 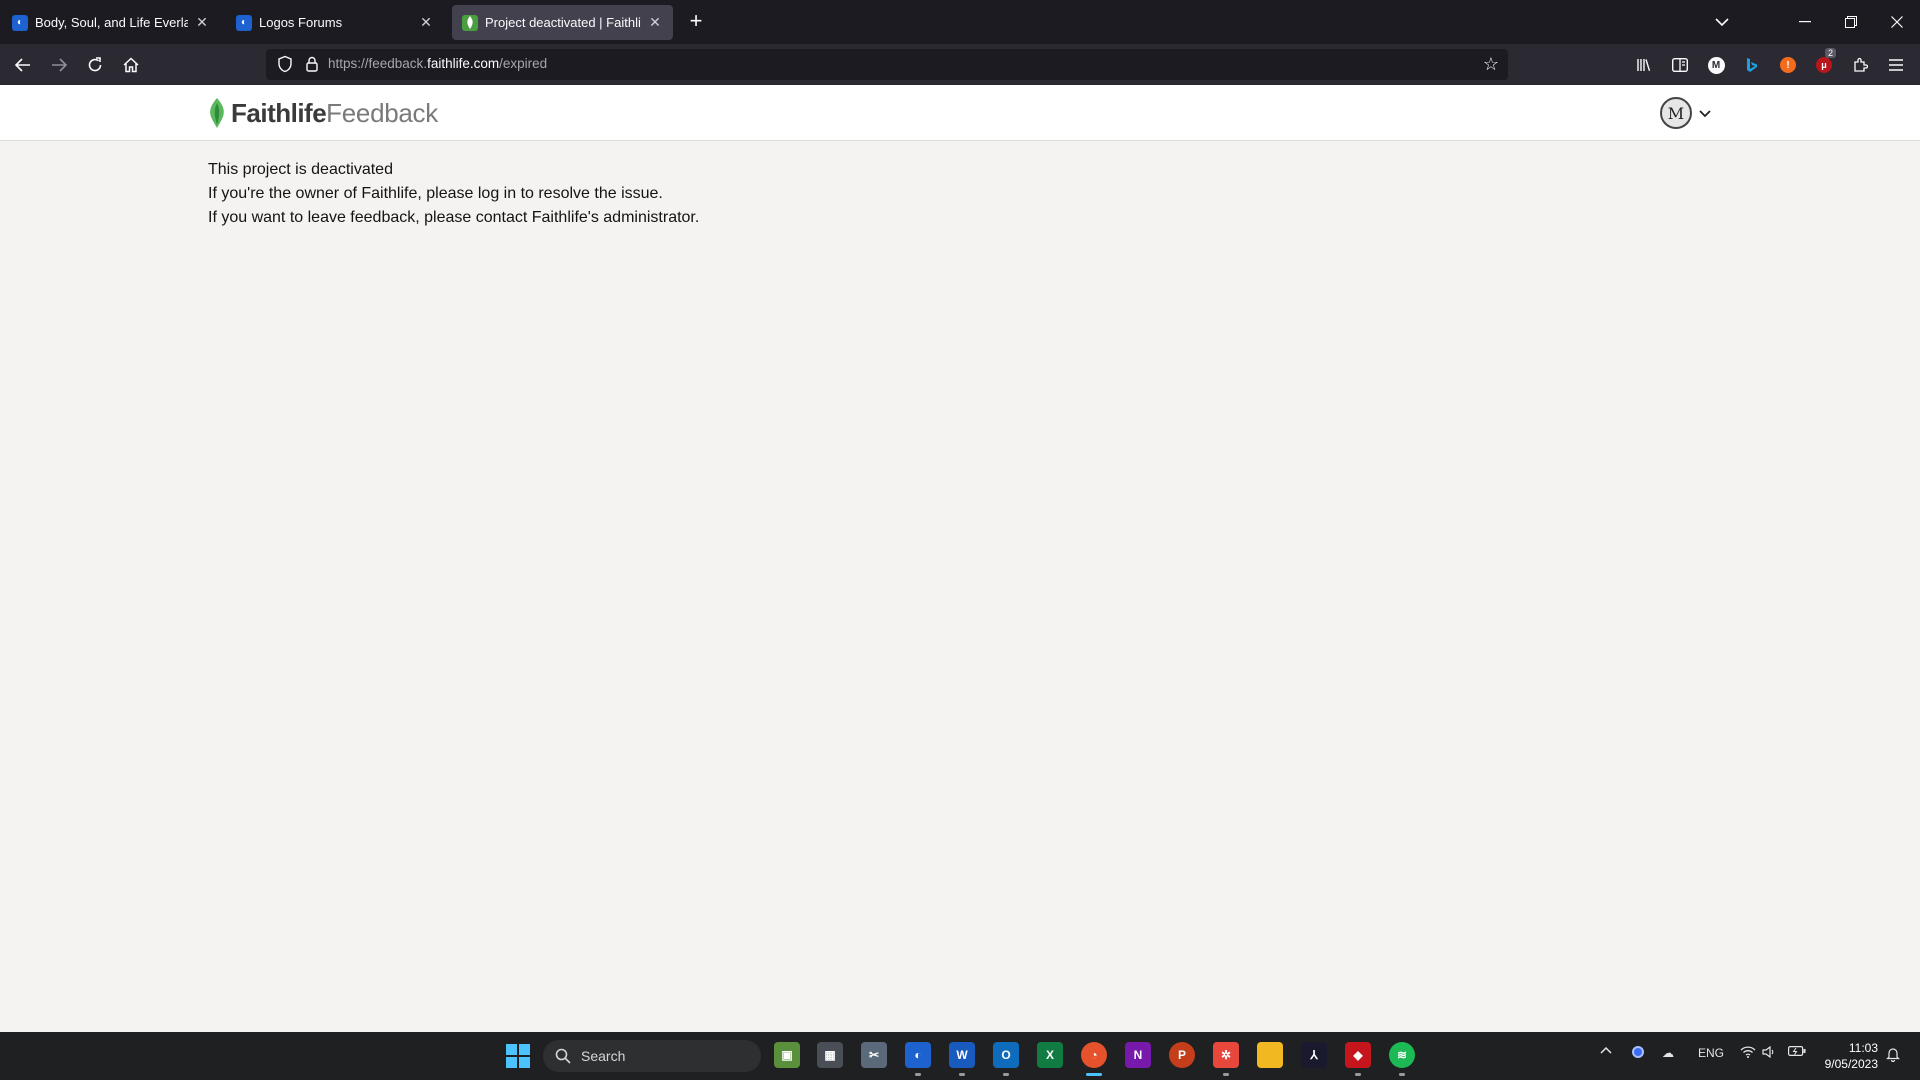 I want to click on powerpoint-icon: P, so click(x=1182, y=1055).